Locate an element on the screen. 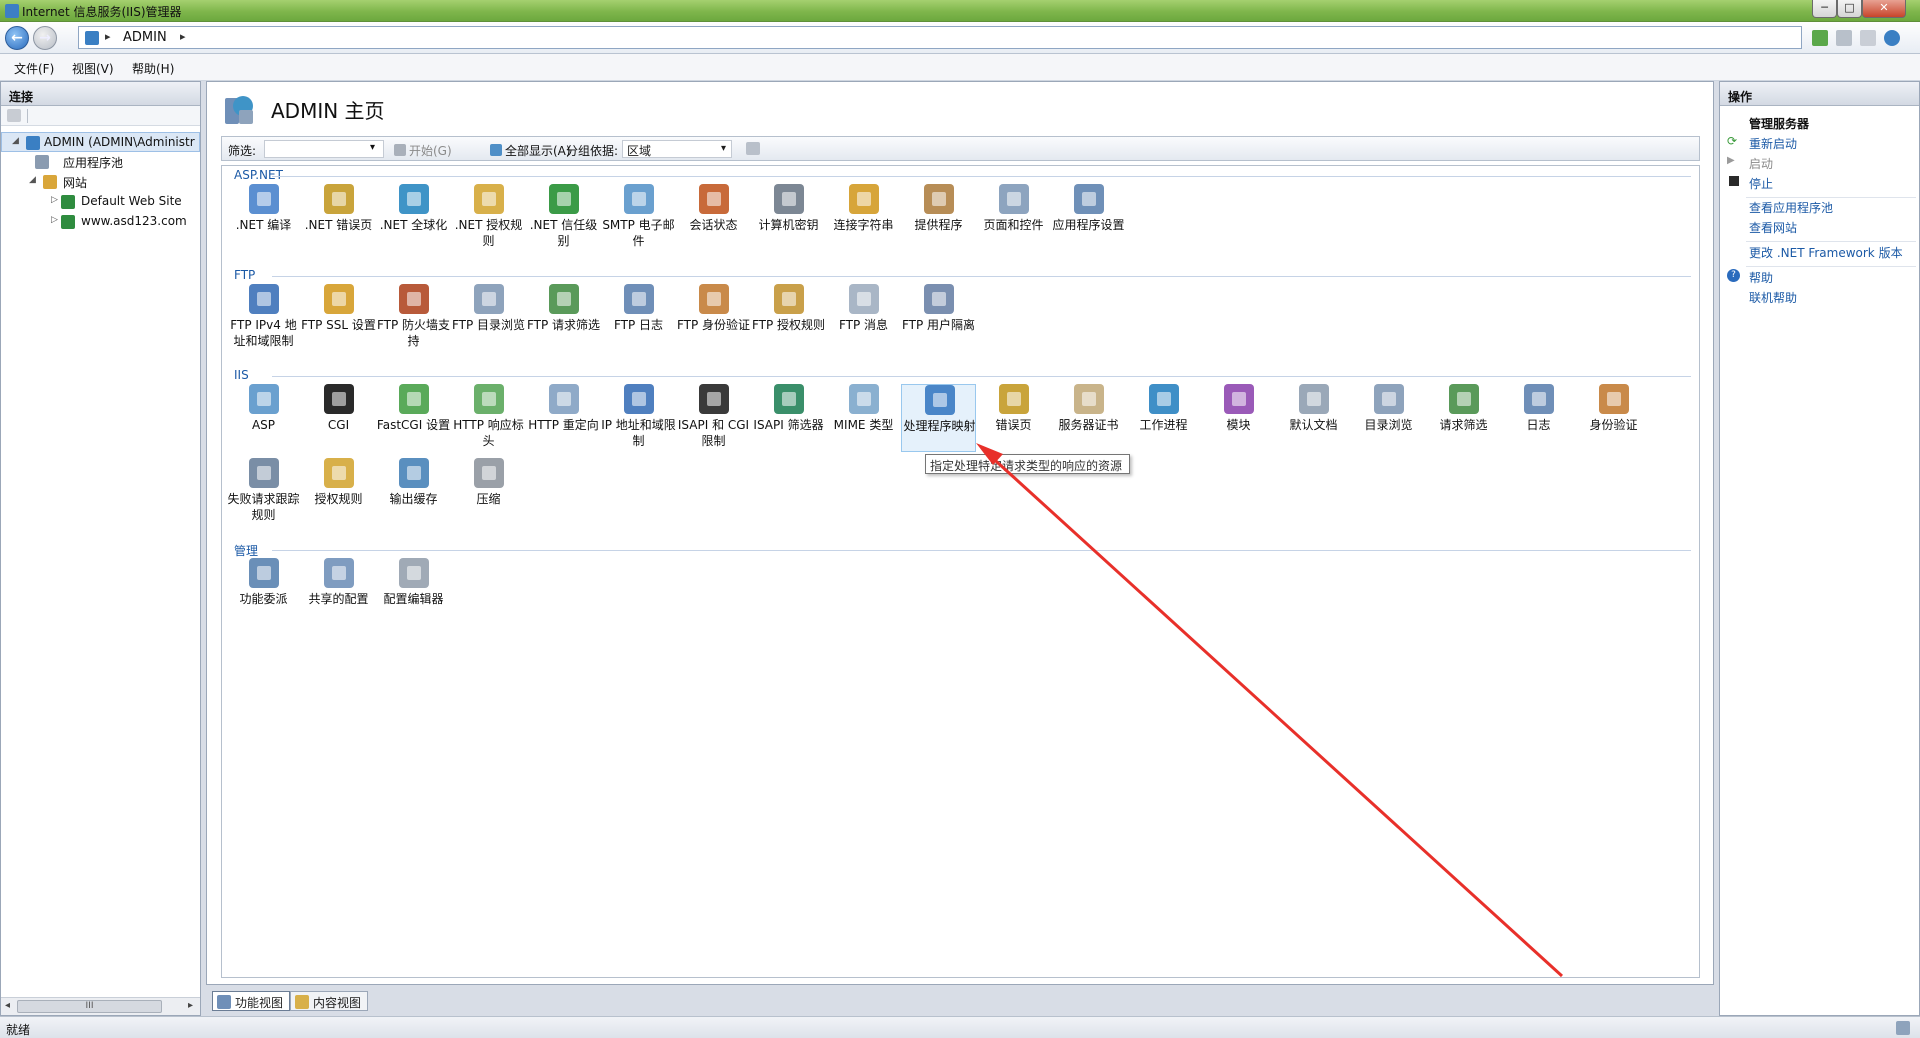 This screenshot has width=1920, height=1038. feature-item: IP 地址和域限制 is located at coordinates (638, 418).